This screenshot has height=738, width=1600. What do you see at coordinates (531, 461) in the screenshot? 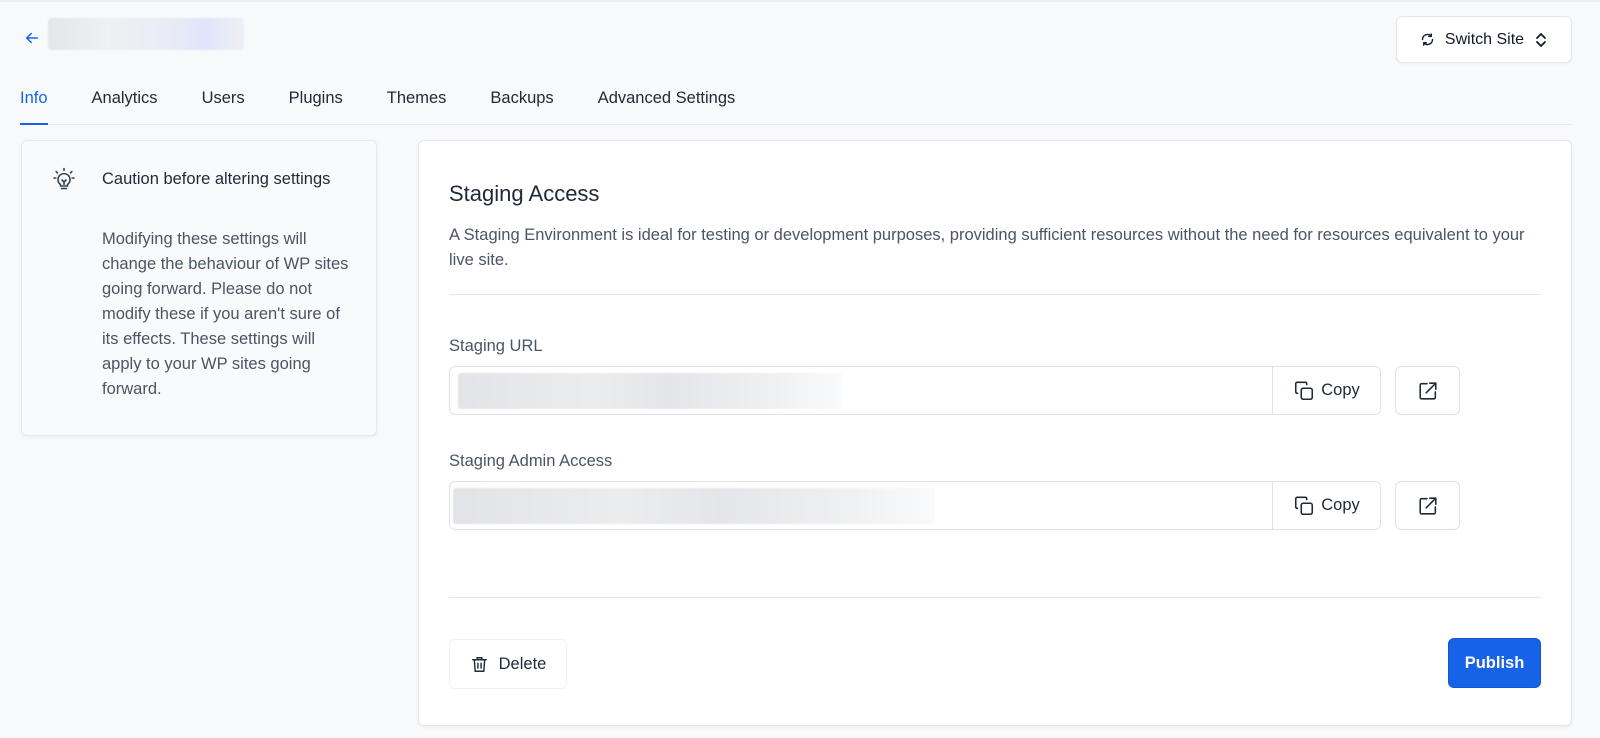
I see `staging-admin-label: Staging Admin Access` at bounding box center [531, 461].